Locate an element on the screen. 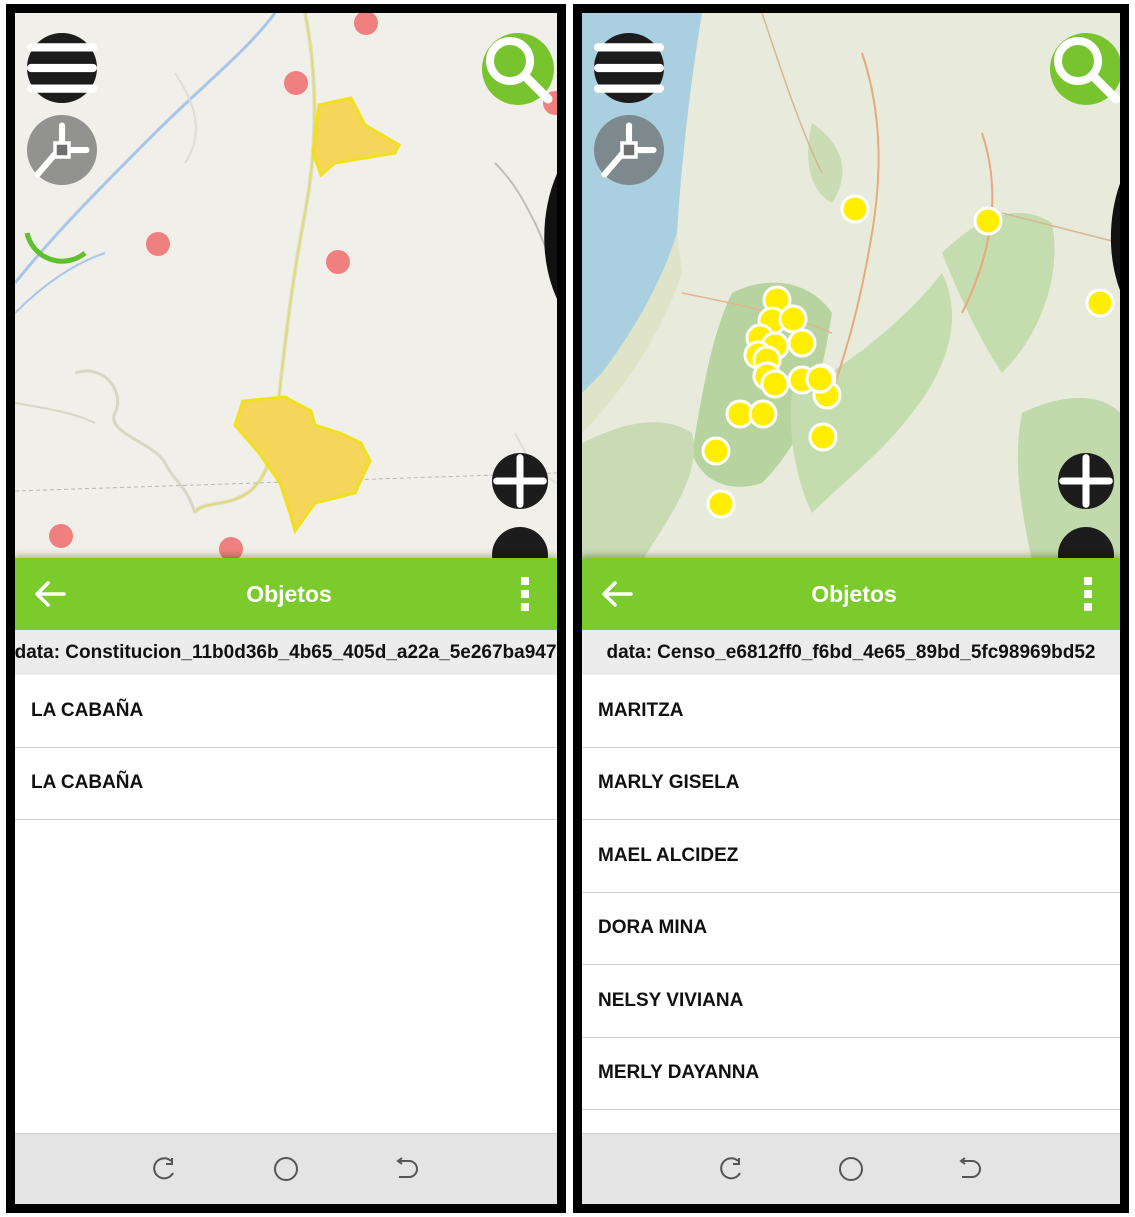 This screenshot has width=1135, height=1217. list-item: MARITZA is located at coordinates (851, 711).